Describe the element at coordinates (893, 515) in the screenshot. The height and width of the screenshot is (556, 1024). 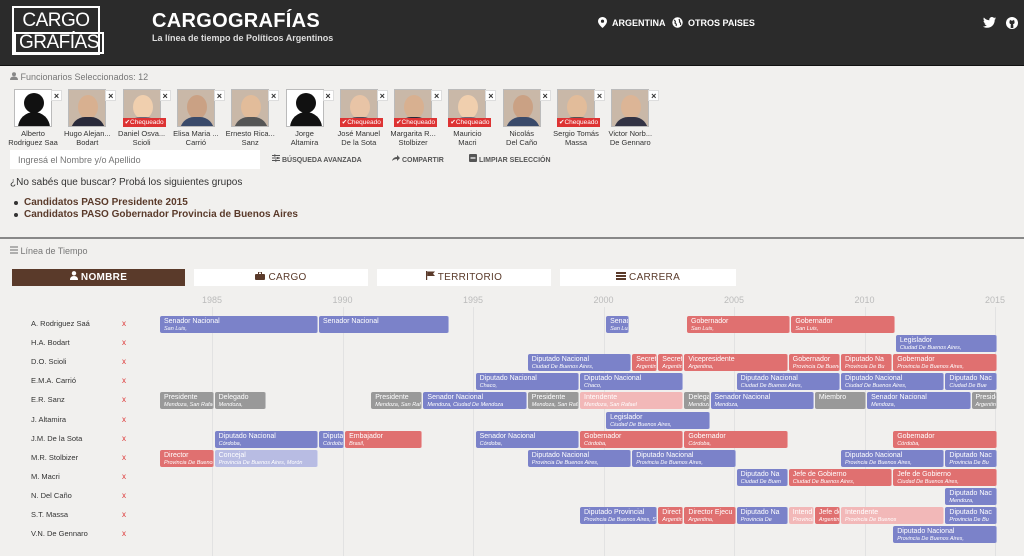
I see `career-bar: Intendente Provincia De Buenos` at that location.